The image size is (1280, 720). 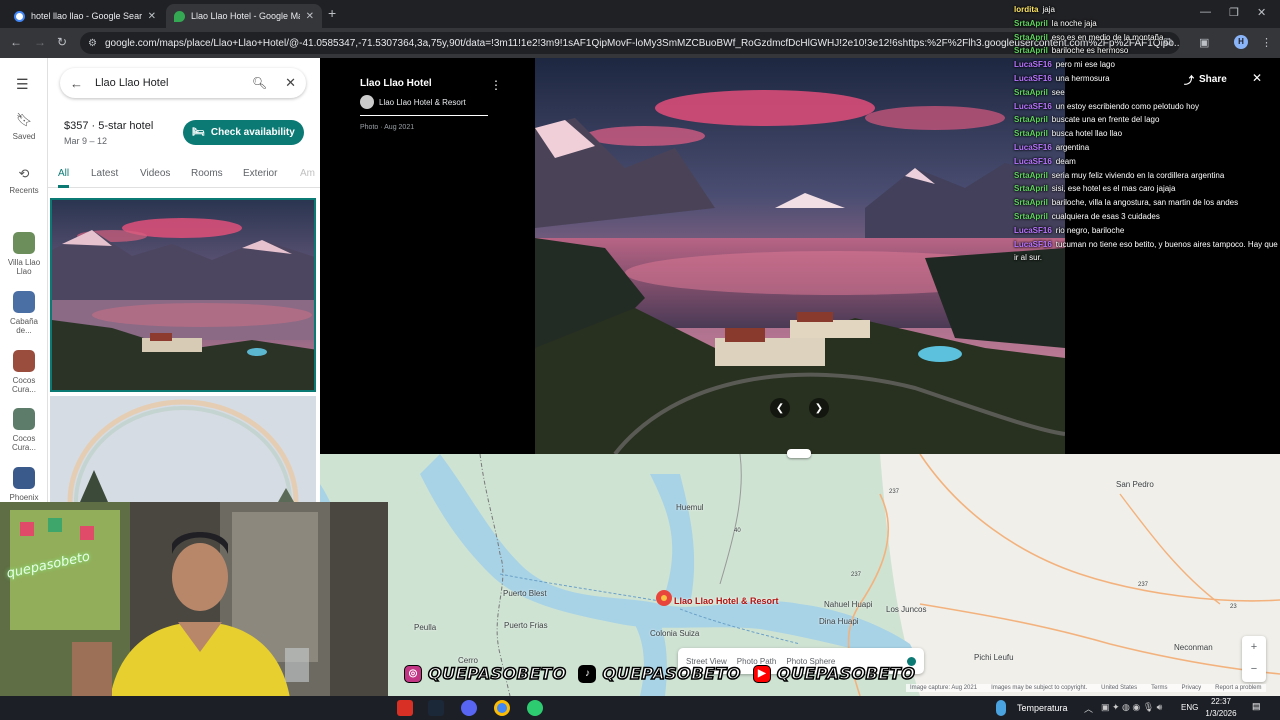 What do you see at coordinates (994, 657) in the screenshot?
I see `map-label: Pichi Leufu` at bounding box center [994, 657].